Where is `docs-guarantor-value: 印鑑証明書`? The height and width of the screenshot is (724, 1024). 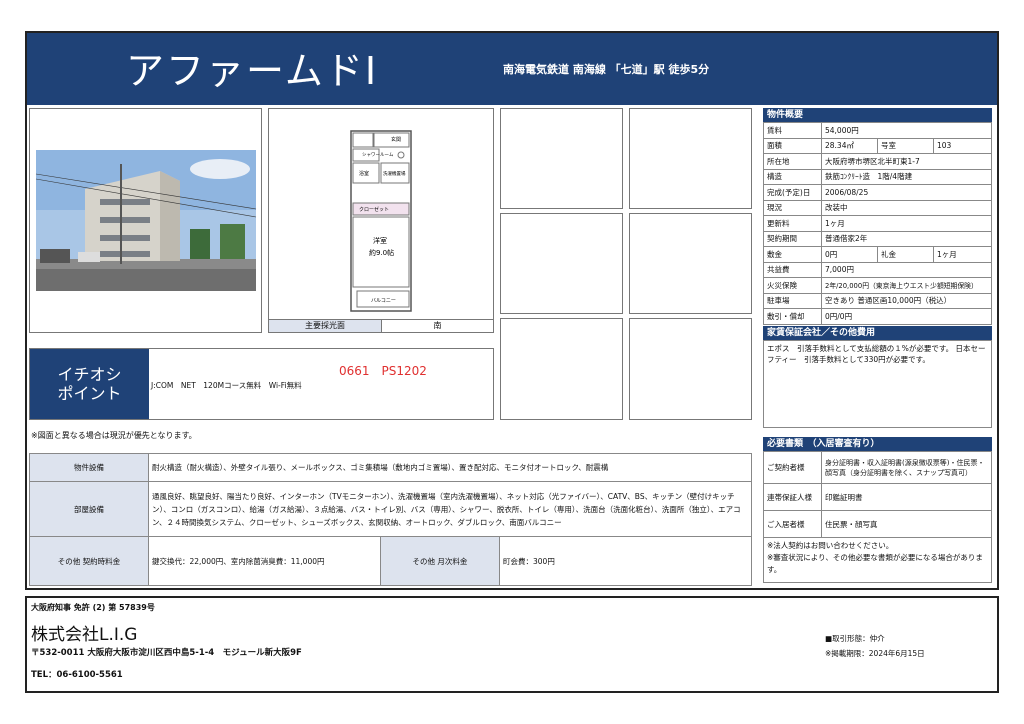 docs-guarantor-value: 印鑑証明書 is located at coordinates (906, 497).